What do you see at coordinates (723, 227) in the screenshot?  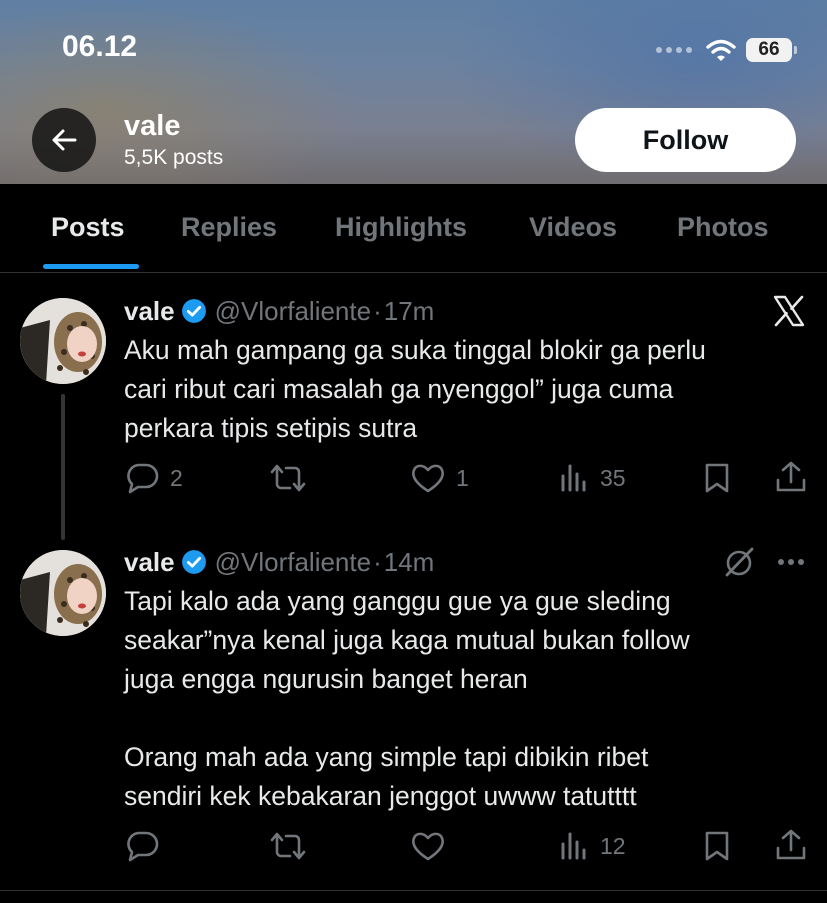 I see `tab-photos: Photos` at bounding box center [723, 227].